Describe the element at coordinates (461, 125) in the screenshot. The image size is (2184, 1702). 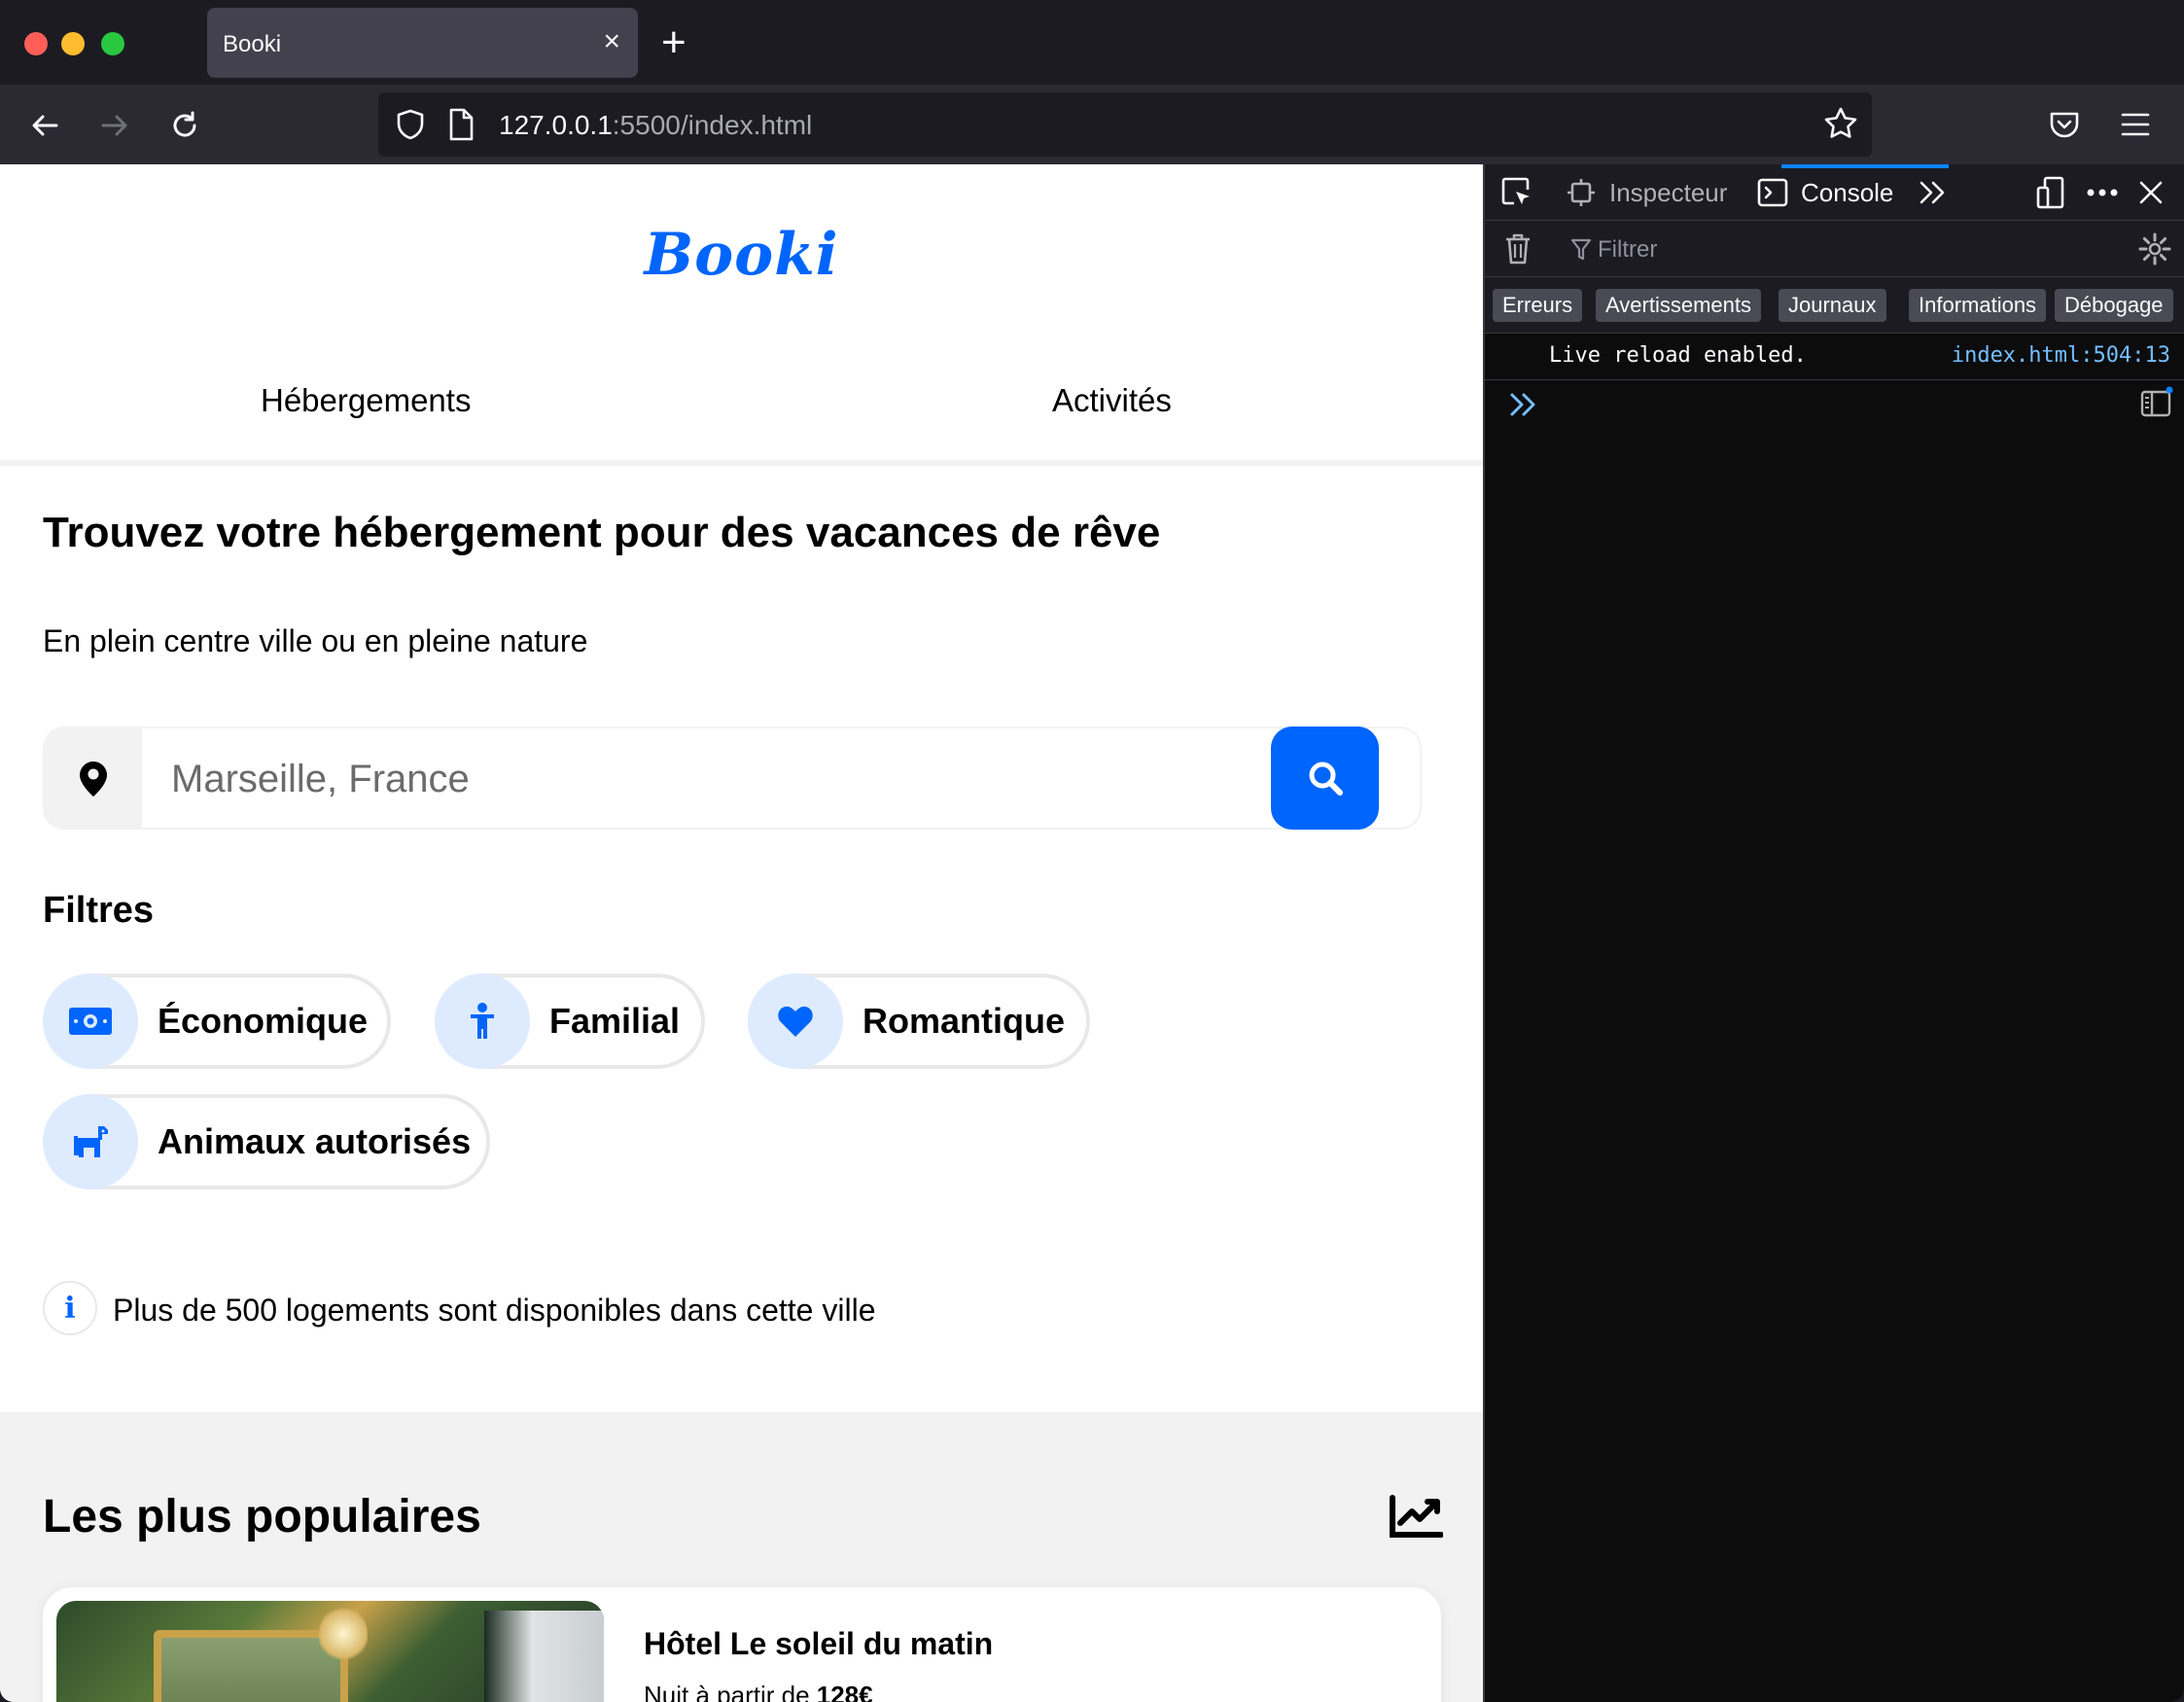
I see `page-icon` at that location.